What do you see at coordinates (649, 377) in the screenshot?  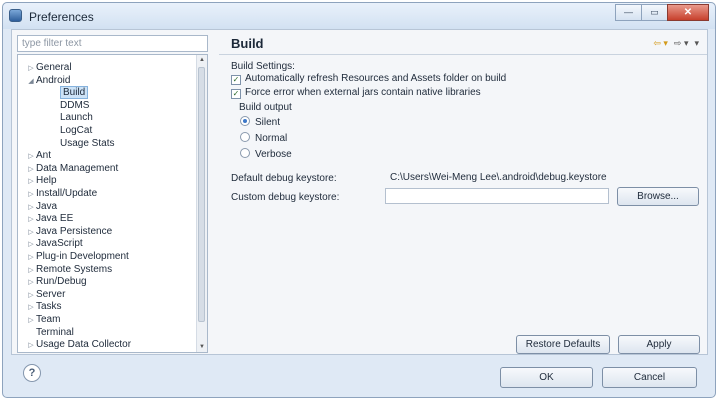 I see `cancel-button: Cancel` at bounding box center [649, 377].